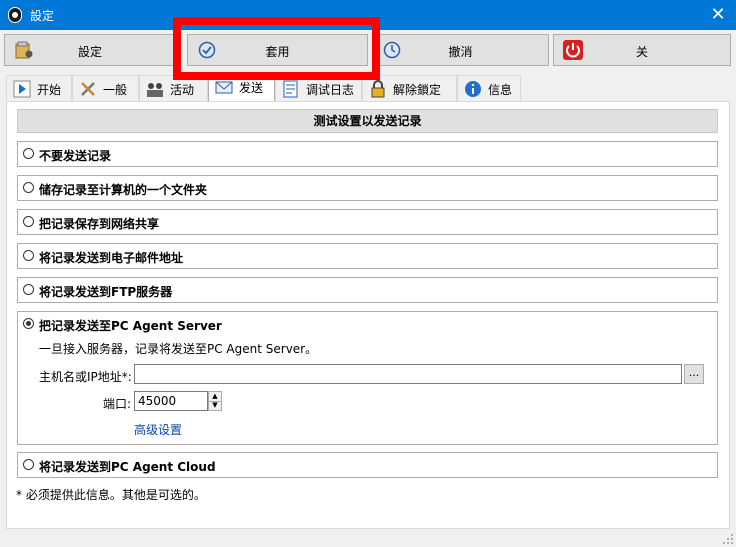 The height and width of the screenshot is (547, 736). What do you see at coordinates (367, 290) in the screenshot?
I see `option-ftp: 将记录发送到FTP服务器` at bounding box center [367, 290].